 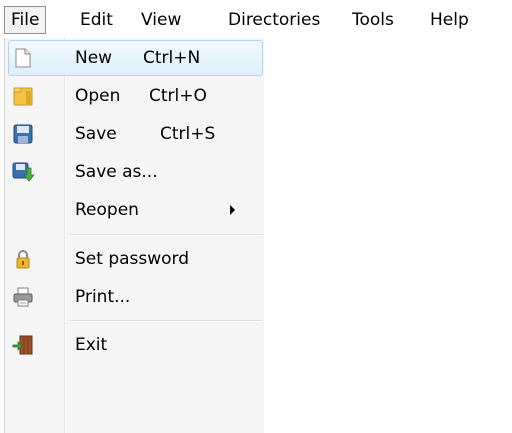 I want to click on printer-icon, so click(x=23, y=297).